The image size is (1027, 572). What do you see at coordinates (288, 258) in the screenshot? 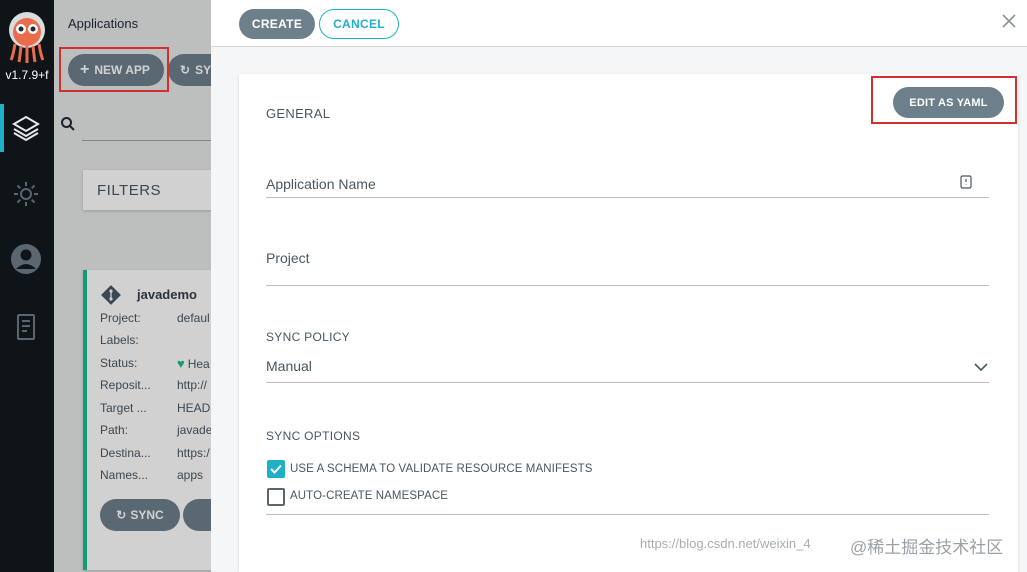
I see `project-label: Project` at bounding box center [288, 258].